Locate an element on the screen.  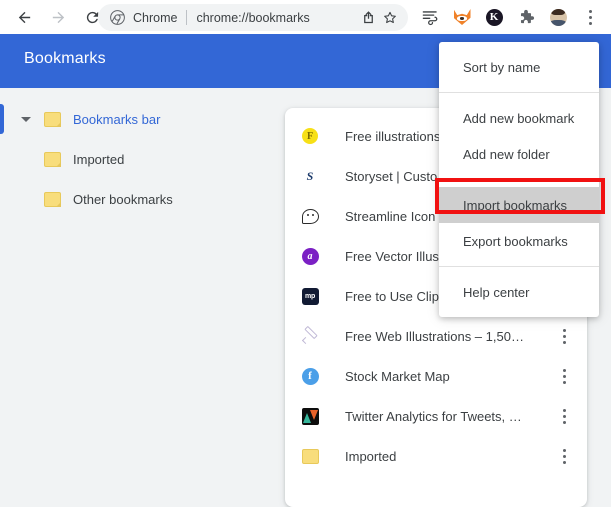
menu-item-export-bookmarks: Export bookmarks is located at coordinates (519, 241).